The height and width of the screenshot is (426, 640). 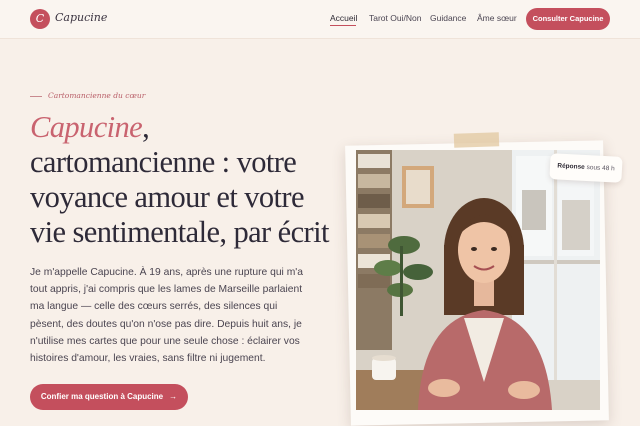 I want to click on nav-item-guidance: Guidance, so click(x=448, y=18).